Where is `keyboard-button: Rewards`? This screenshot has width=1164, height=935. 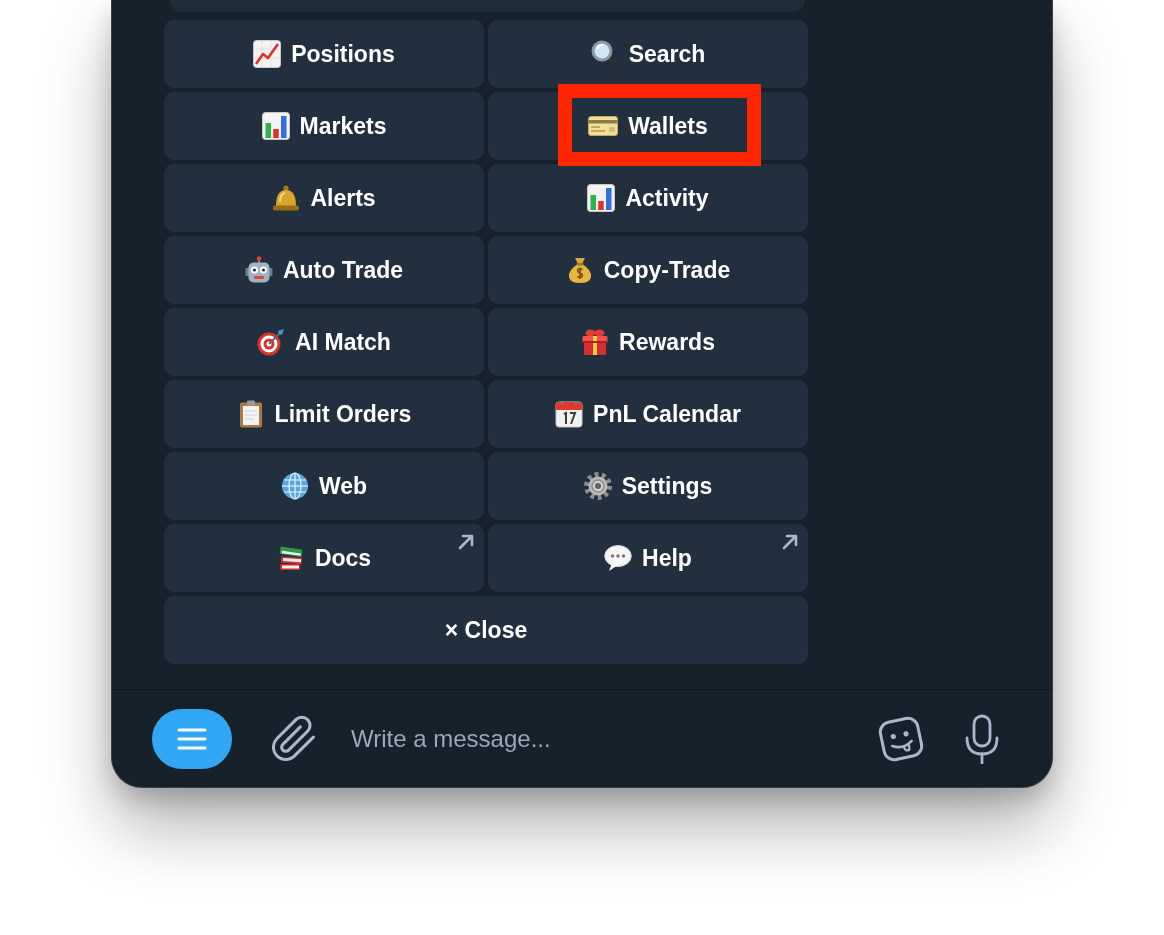
keyboard-button: Rewards is located at coordinates (648, 342).